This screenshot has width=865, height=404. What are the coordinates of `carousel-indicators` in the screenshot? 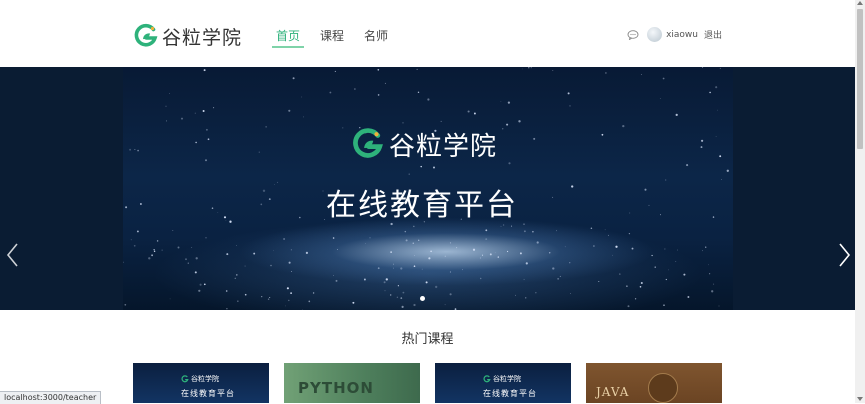 It's located at (422, 298).